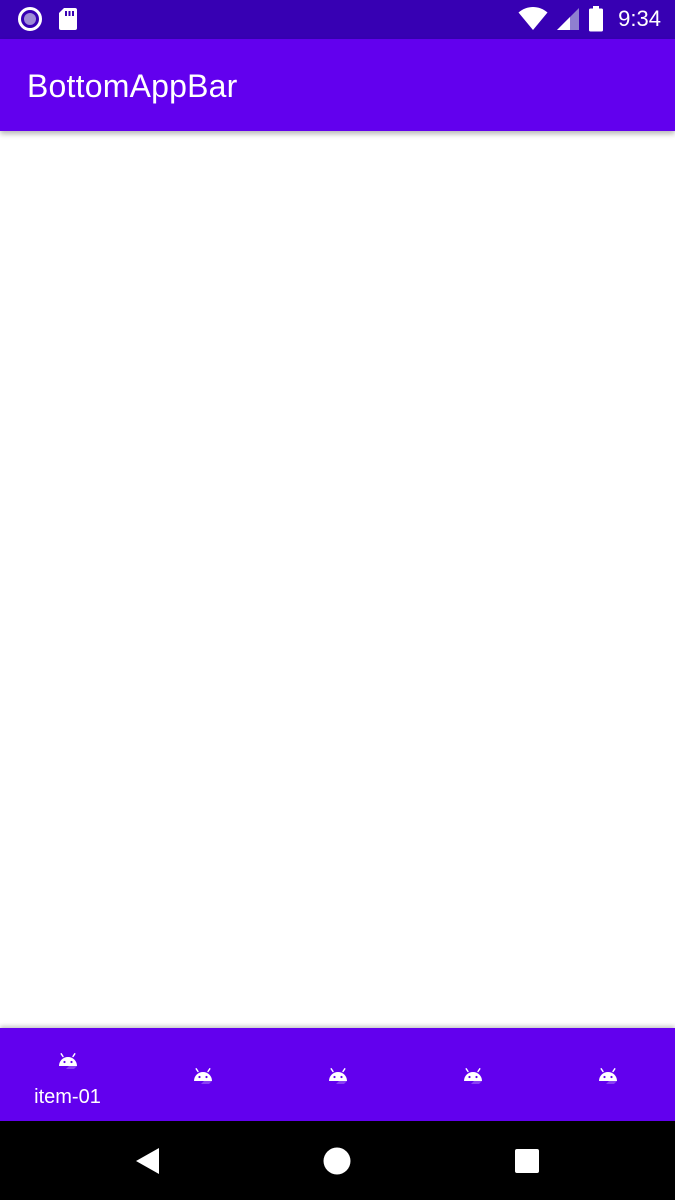 This screenshot has height=1200, width=675. Describe the element at coordinates (68, 19) in the screenshot. I see `sd-card-icon` at that location.